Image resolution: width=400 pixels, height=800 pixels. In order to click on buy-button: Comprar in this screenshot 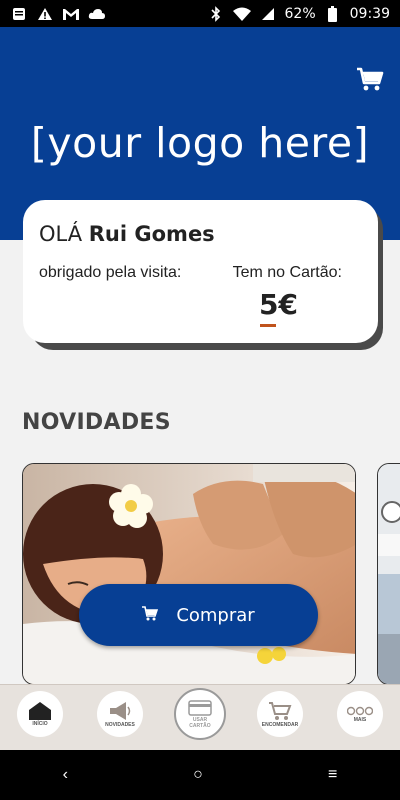, I will do `click(198, 615)`.